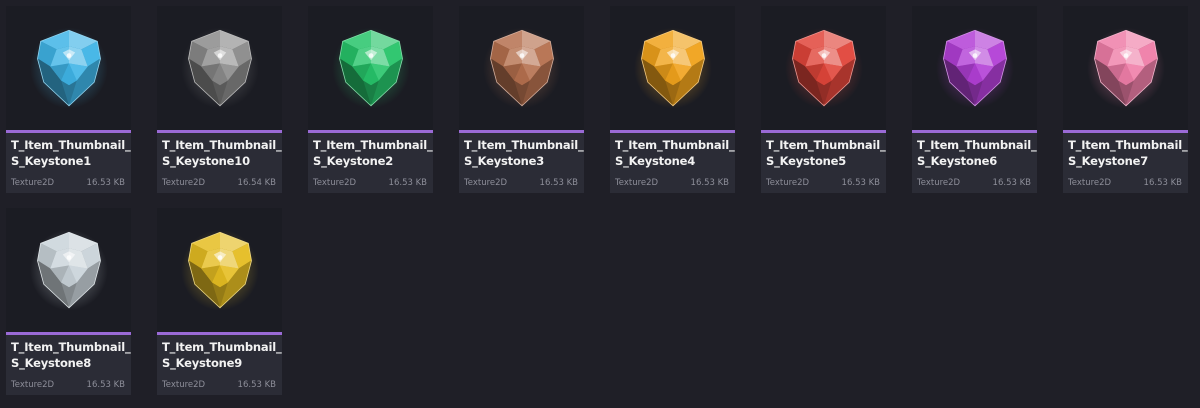  Describe the element at coordinates (222, 355) in the screenshot. I see `asset-name: T_Item_Thumbnail_ S_Keystone9` at that location.